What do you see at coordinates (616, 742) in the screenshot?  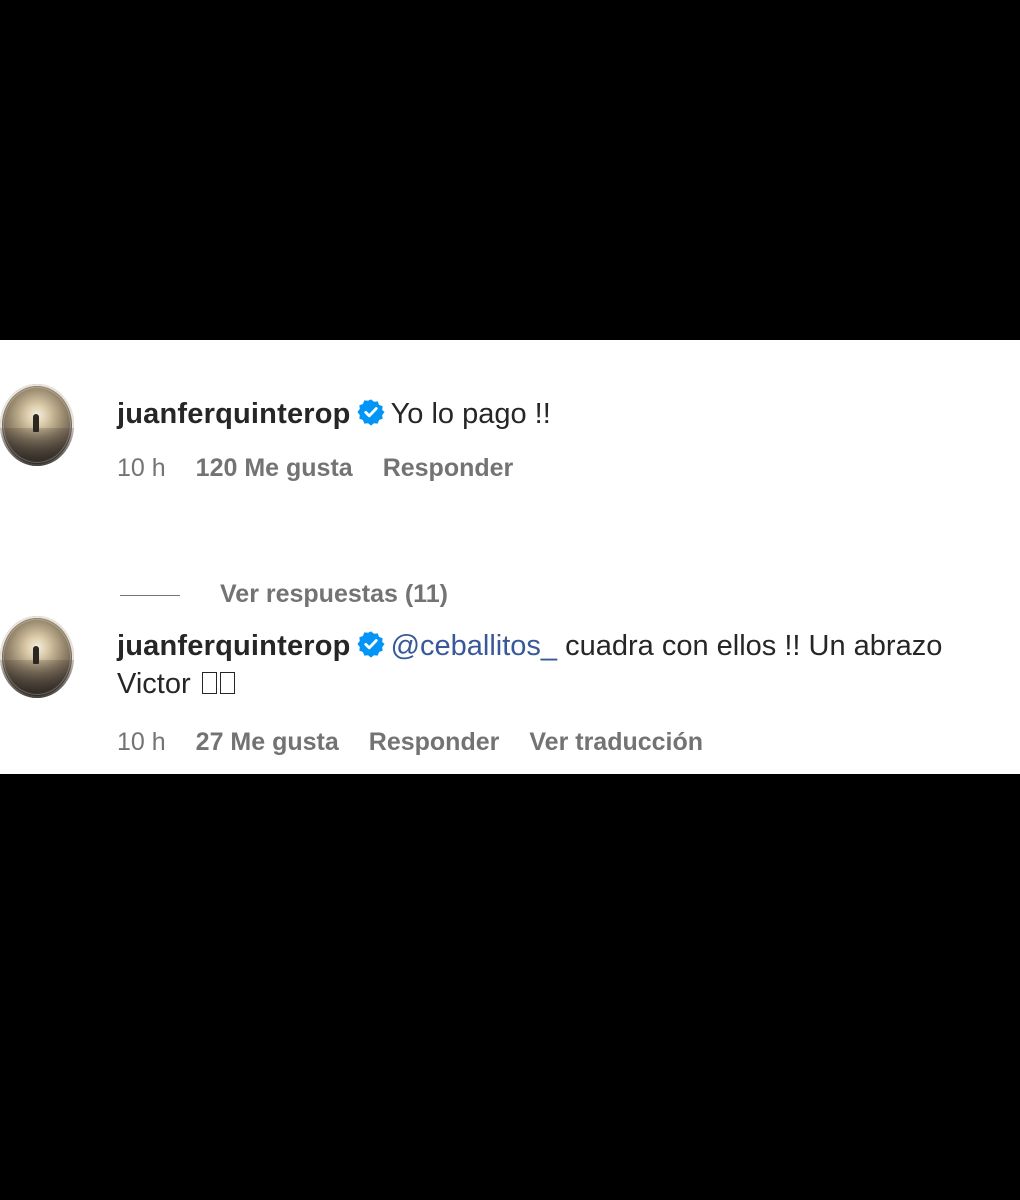 I see `see-translation-button: Ver traducción` at bounding box center [616, 742].